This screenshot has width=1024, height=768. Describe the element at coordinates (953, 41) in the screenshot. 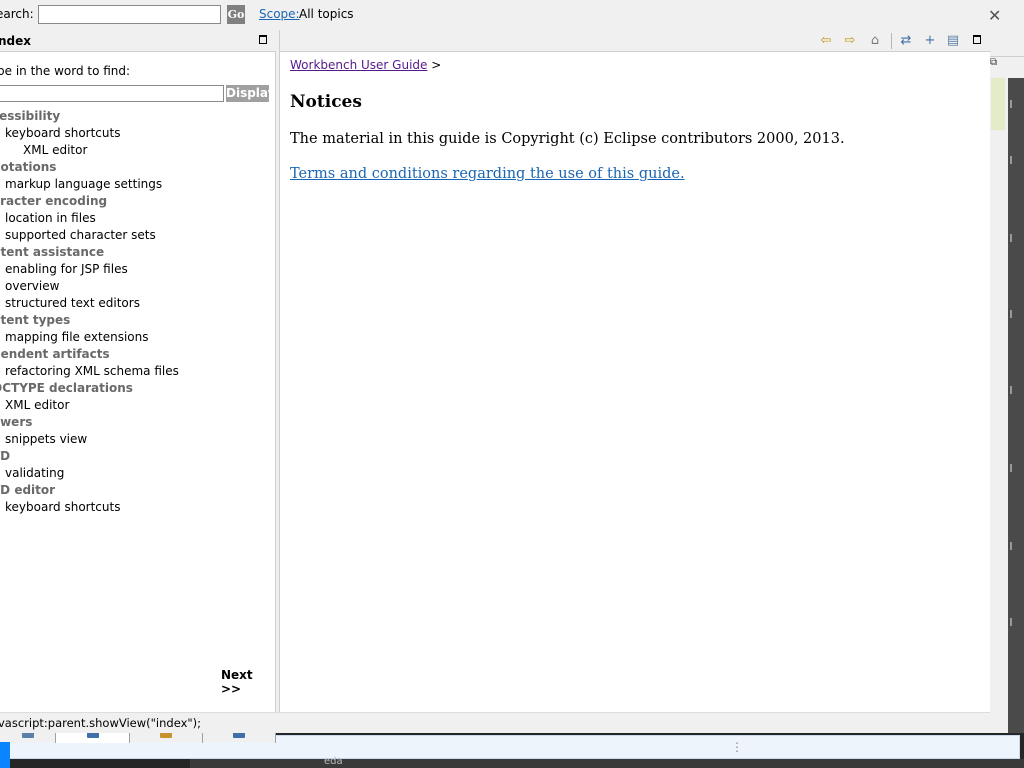

I see `print-icon: ▤` at that location.